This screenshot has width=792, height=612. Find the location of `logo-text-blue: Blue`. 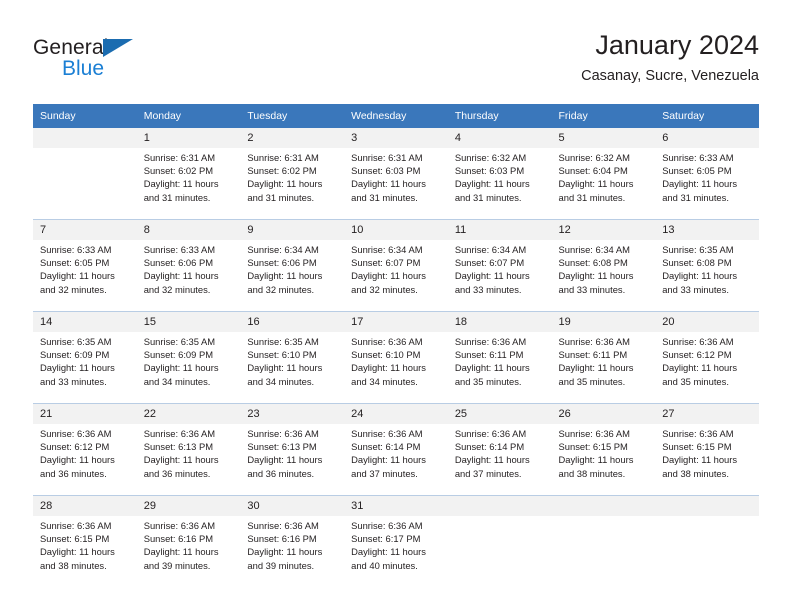

logo-text-blue: Blue is located at coordinates (83, 68).